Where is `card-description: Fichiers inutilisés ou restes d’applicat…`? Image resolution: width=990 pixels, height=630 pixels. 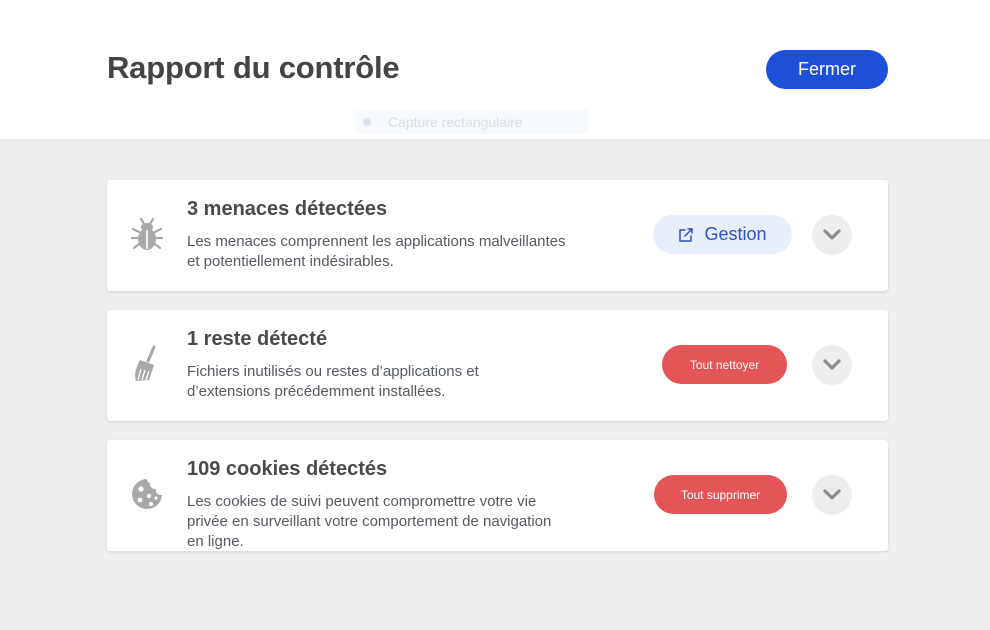
card-description: Fichiers inutilisés ou restes d’applicat… is located at coordinates (397, 382).